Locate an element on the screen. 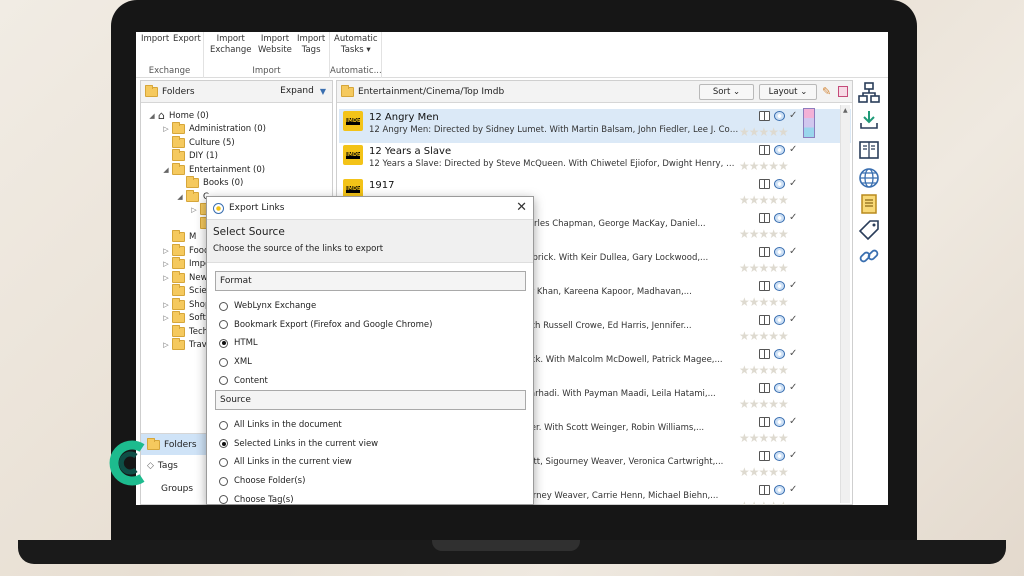 This screenshot has height=576, width=1024. import-tags-button: Import Tags is located at coordinates (311, 45).